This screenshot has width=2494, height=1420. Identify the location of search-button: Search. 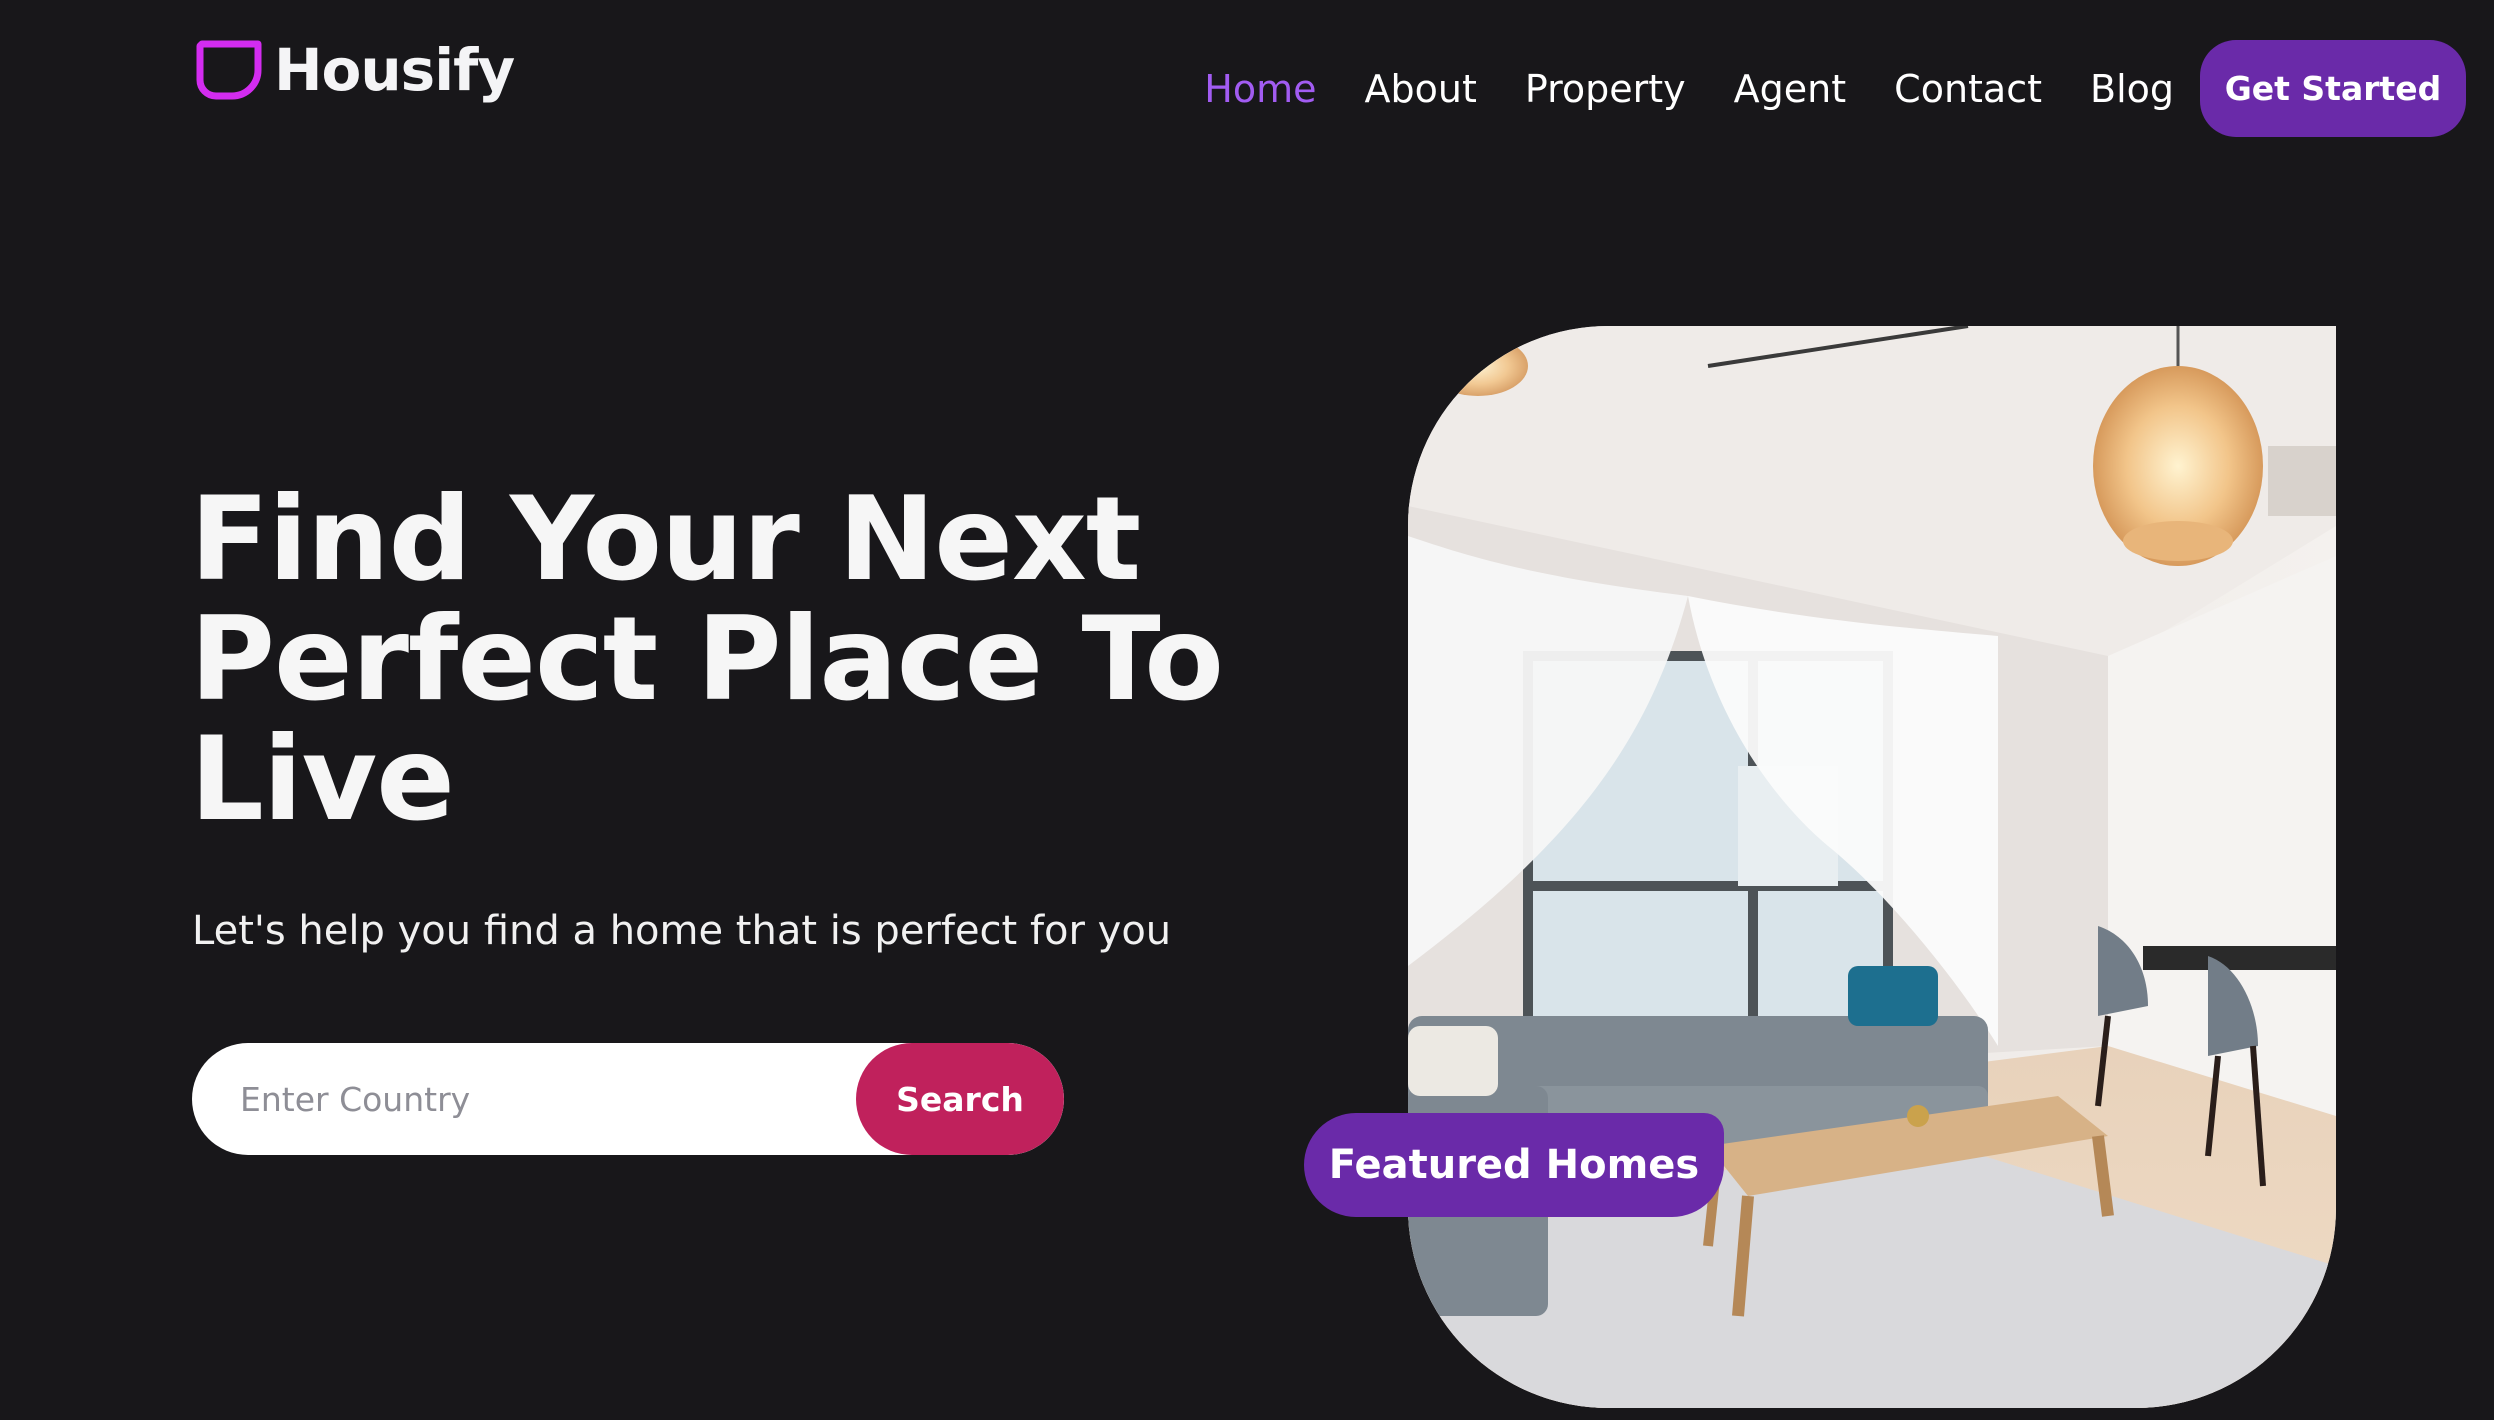
(960, 1099).